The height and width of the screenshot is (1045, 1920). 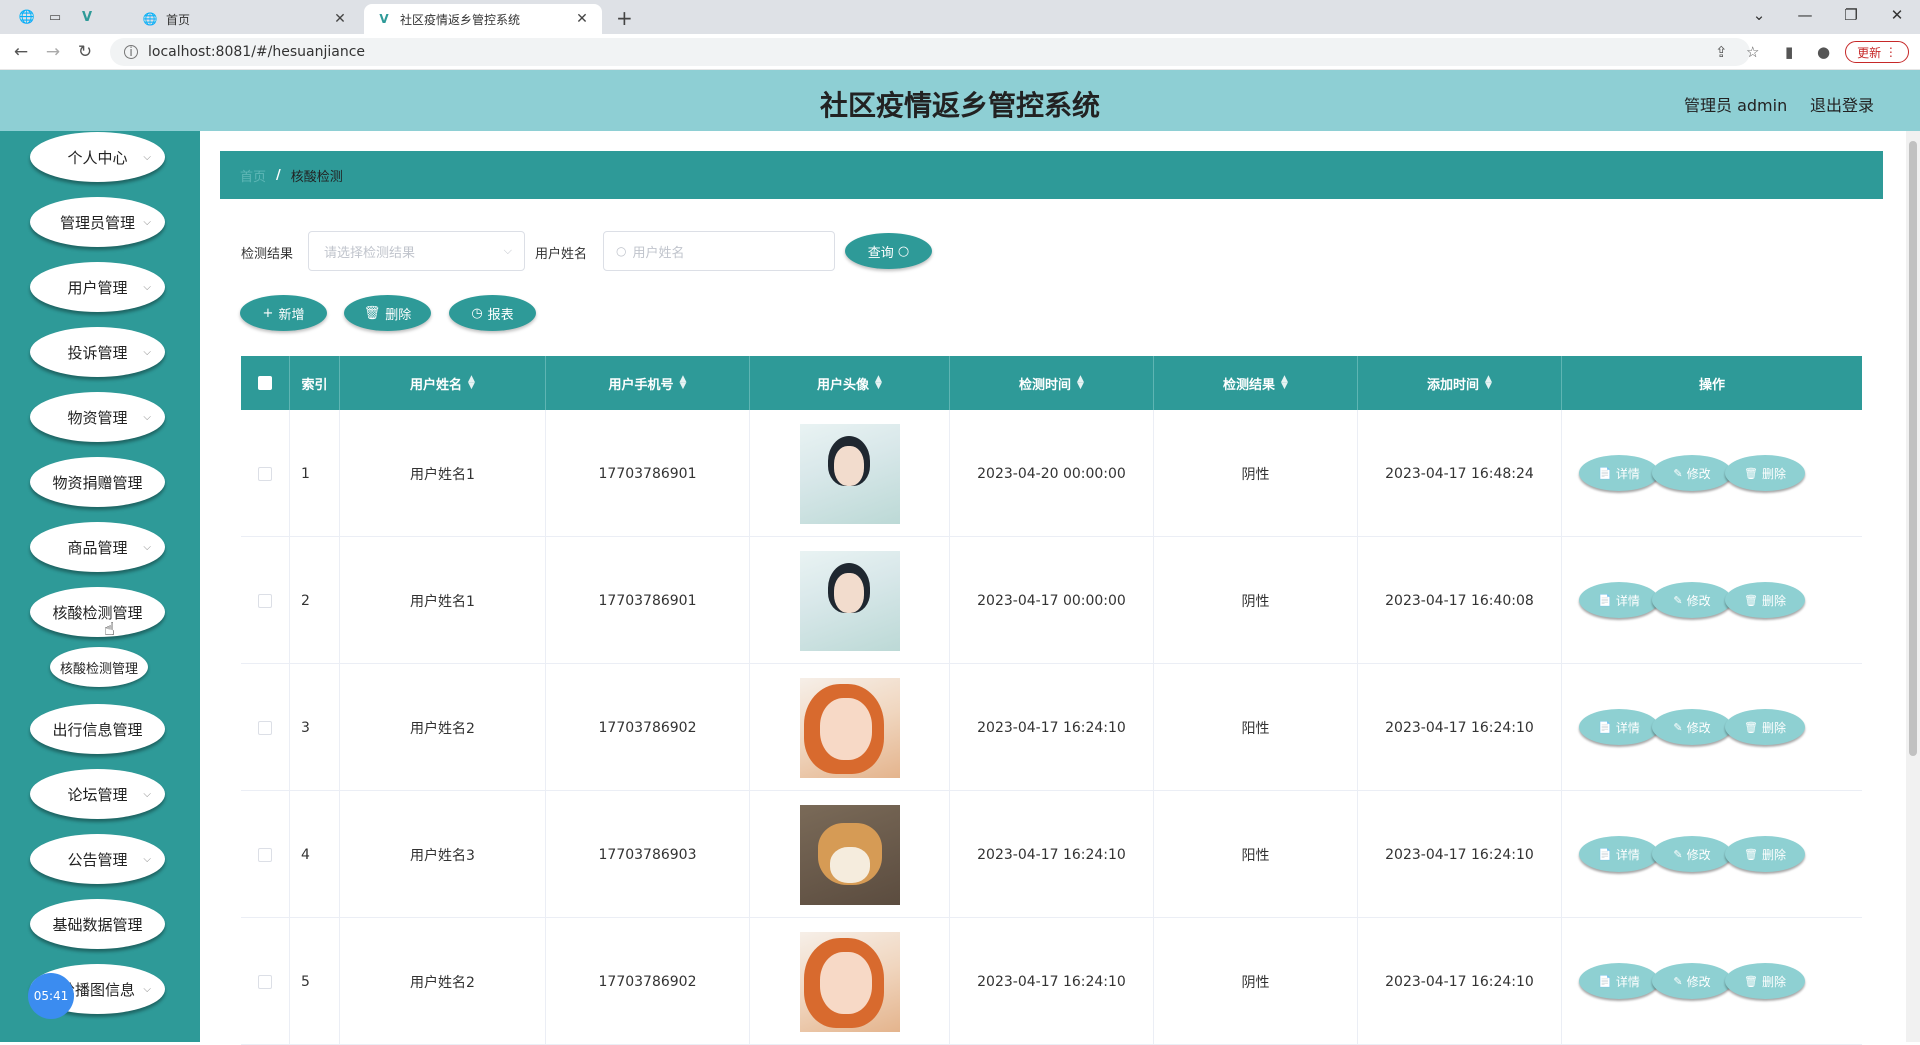 What do you see at coordinates (253, 175) in the screenshot?
I see `breadcrumb-home: 首页` at bounding box center [253, 175].